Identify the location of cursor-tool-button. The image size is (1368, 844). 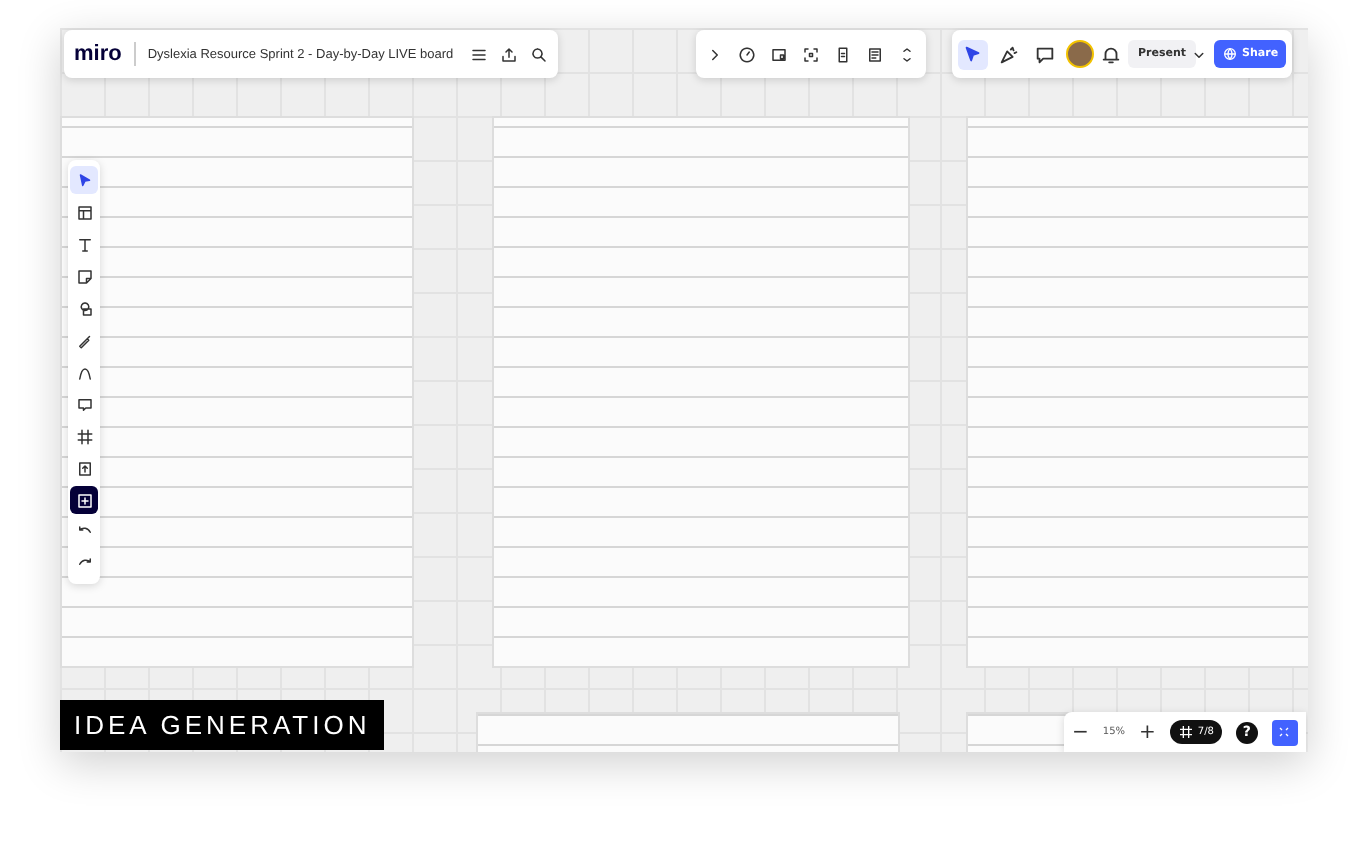
(973, 54).